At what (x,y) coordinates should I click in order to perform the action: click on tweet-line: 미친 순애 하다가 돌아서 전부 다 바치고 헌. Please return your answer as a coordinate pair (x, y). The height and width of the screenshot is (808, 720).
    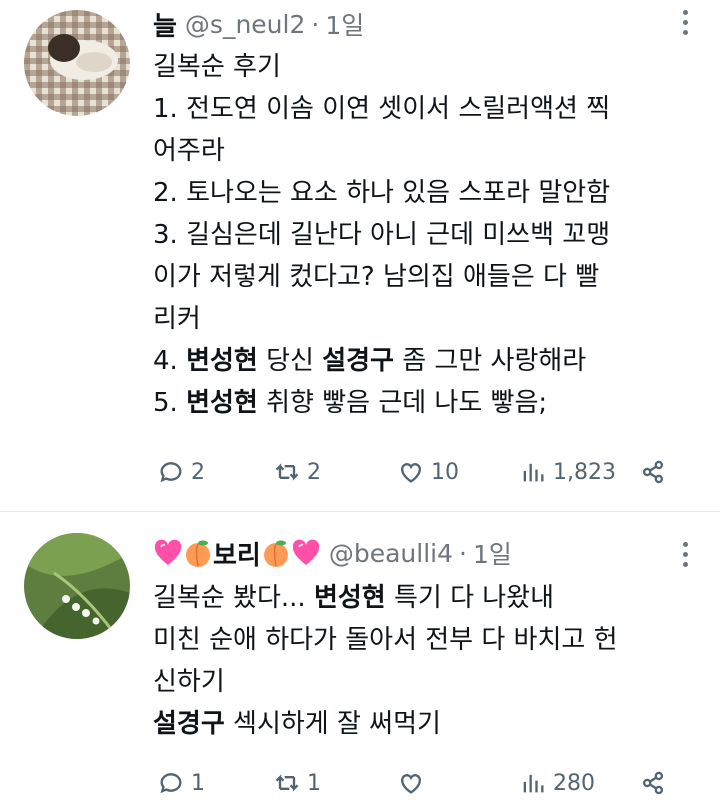
    Looking at the image, I should click on (385, 640).